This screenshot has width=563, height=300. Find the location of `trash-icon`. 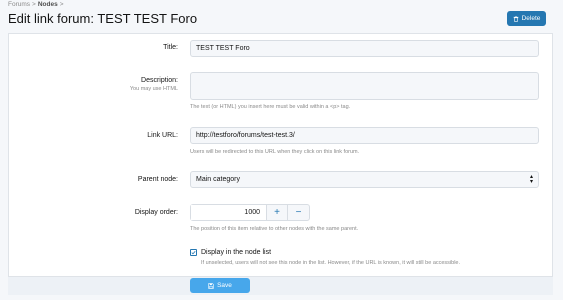

trash-icon is located at coordinates (515, 18).